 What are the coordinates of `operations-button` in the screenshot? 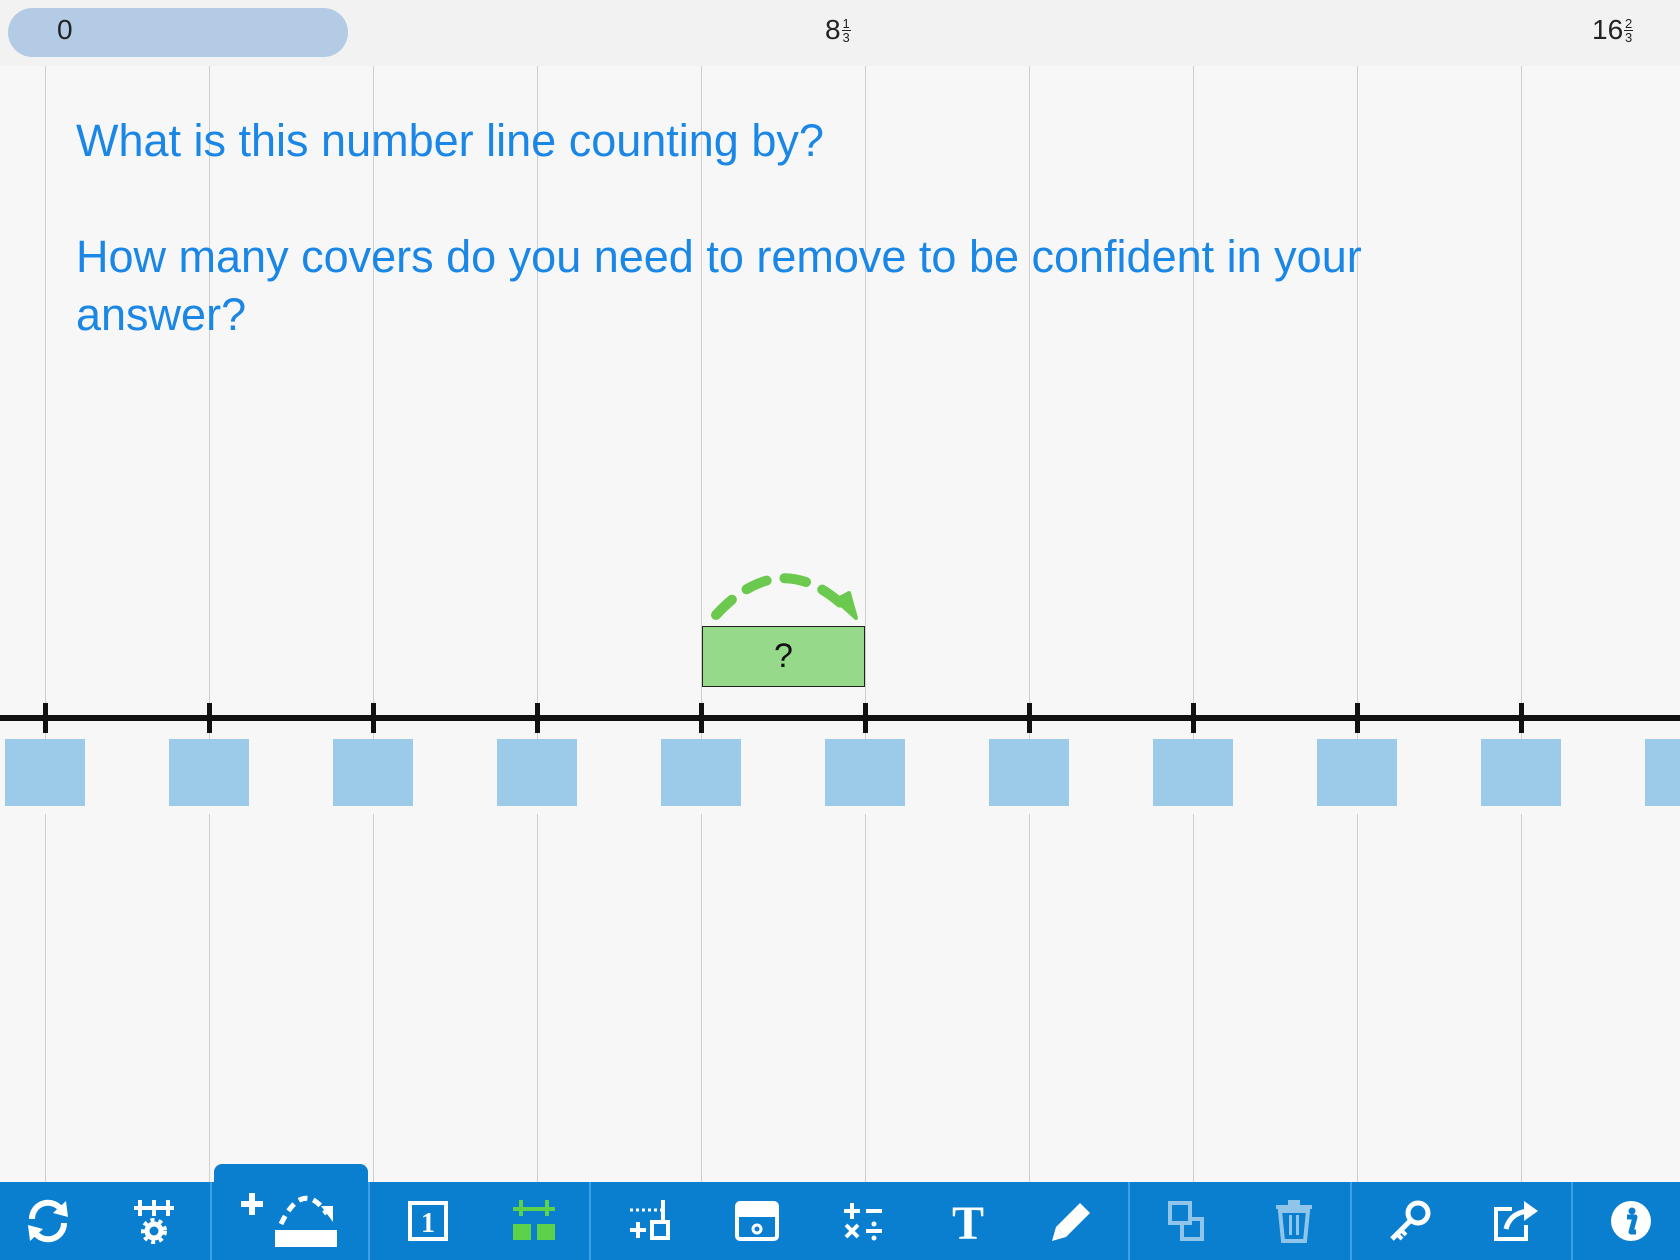 It's located at (864, 1221).